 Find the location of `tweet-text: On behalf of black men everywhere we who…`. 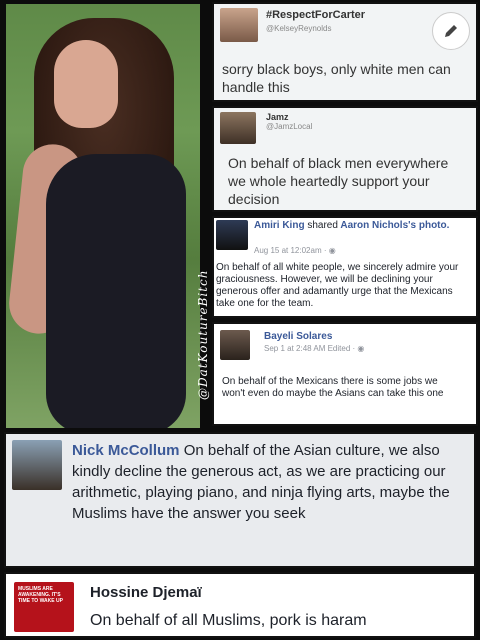

tweet-text: On behalf of black men everywhere we who… is located at coordinates (338, 181).